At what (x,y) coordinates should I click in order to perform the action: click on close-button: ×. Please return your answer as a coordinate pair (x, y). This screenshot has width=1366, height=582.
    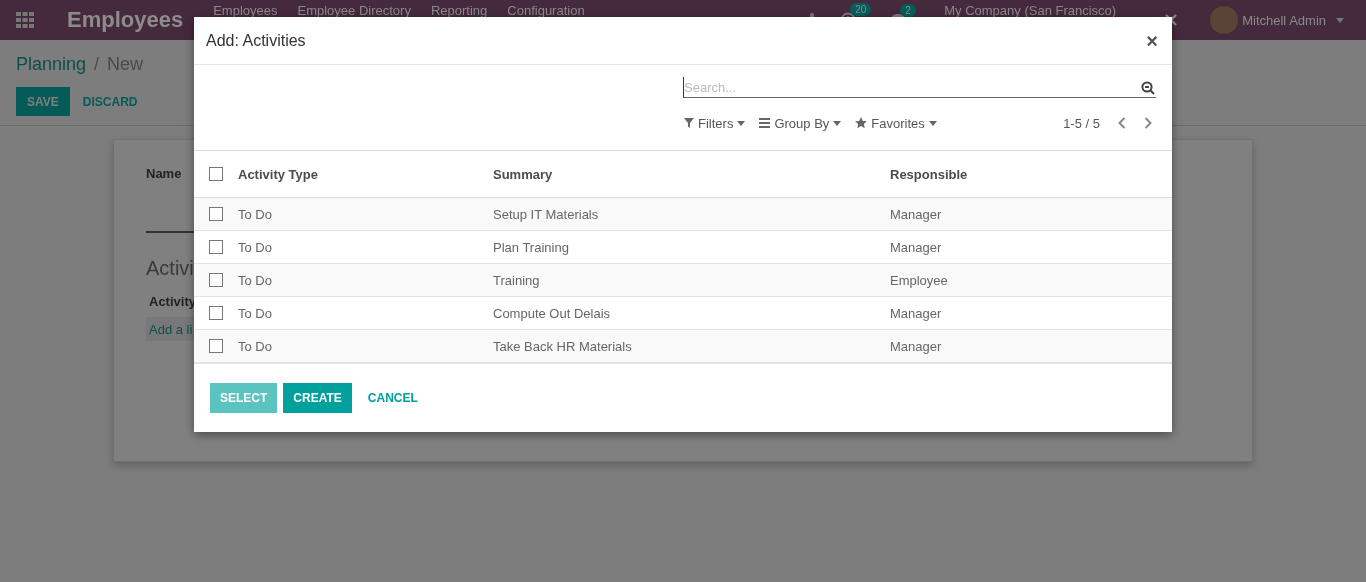
    Looking at the image, I should click on (1152, 40).